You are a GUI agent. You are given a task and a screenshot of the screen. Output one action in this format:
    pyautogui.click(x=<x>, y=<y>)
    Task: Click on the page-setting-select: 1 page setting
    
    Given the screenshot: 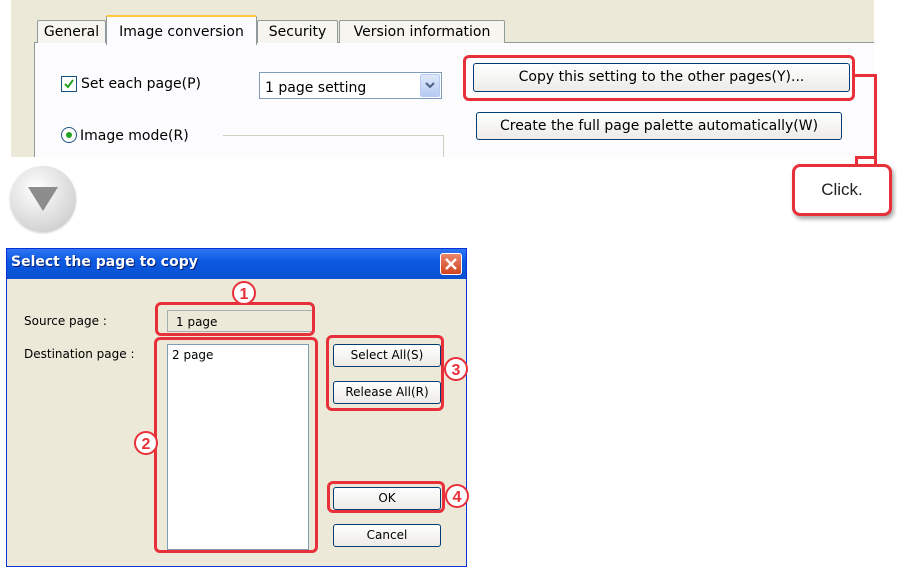 What is the action you would take?
    pyautogui.click(x=350, y=85)
    